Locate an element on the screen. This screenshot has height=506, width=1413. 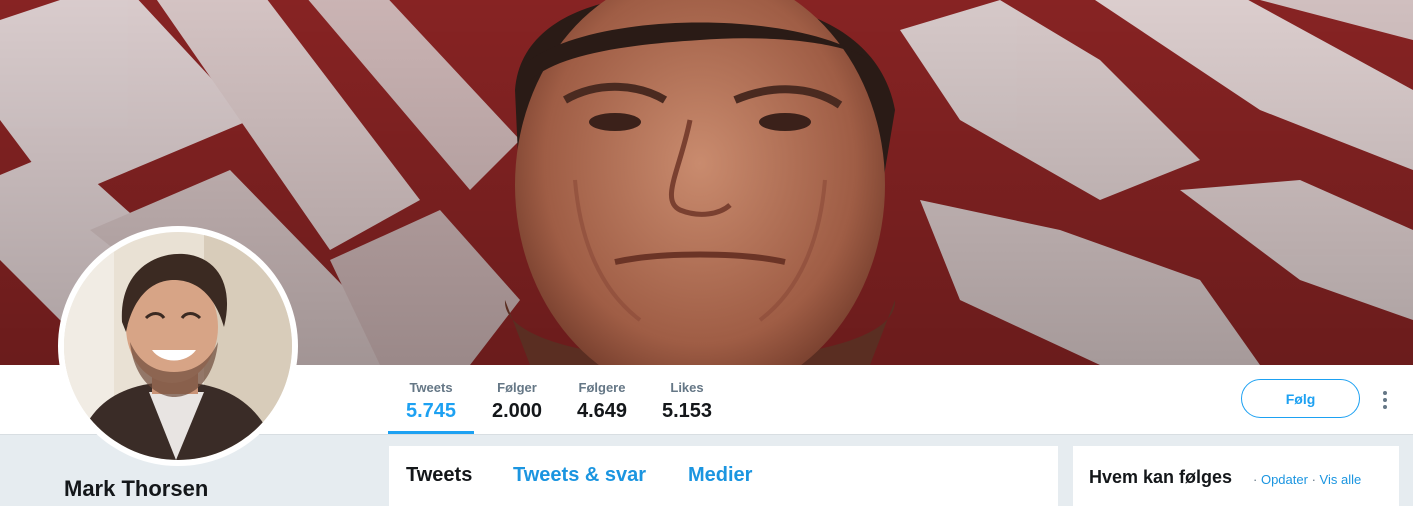
stat-likes-label: Likes is located at coordinates (687, 387).